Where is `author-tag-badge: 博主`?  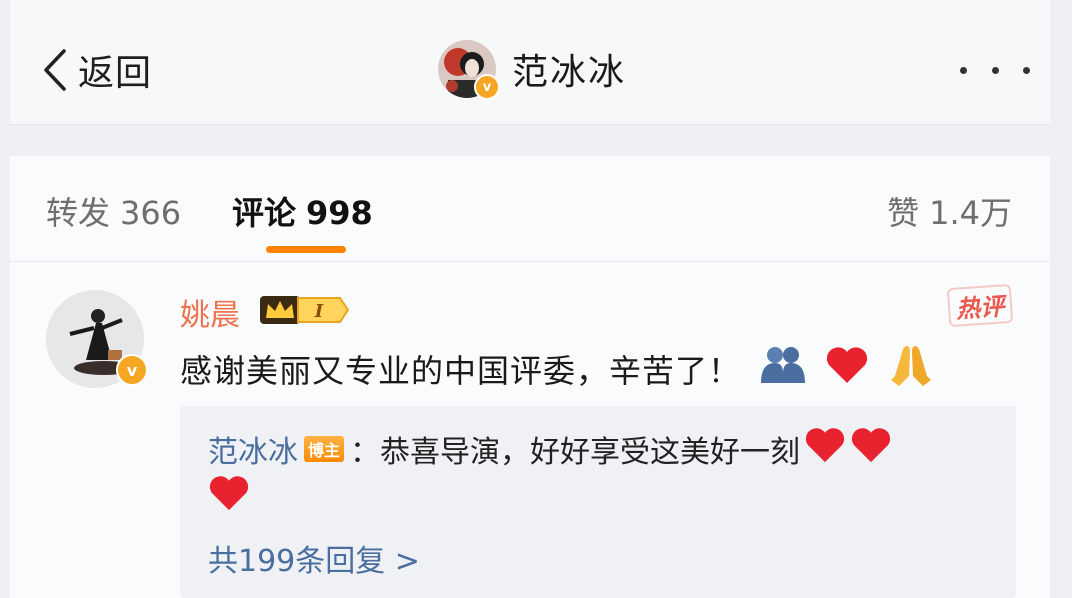 author-tag-badge: 博主 is located at coordinates (324, 449).